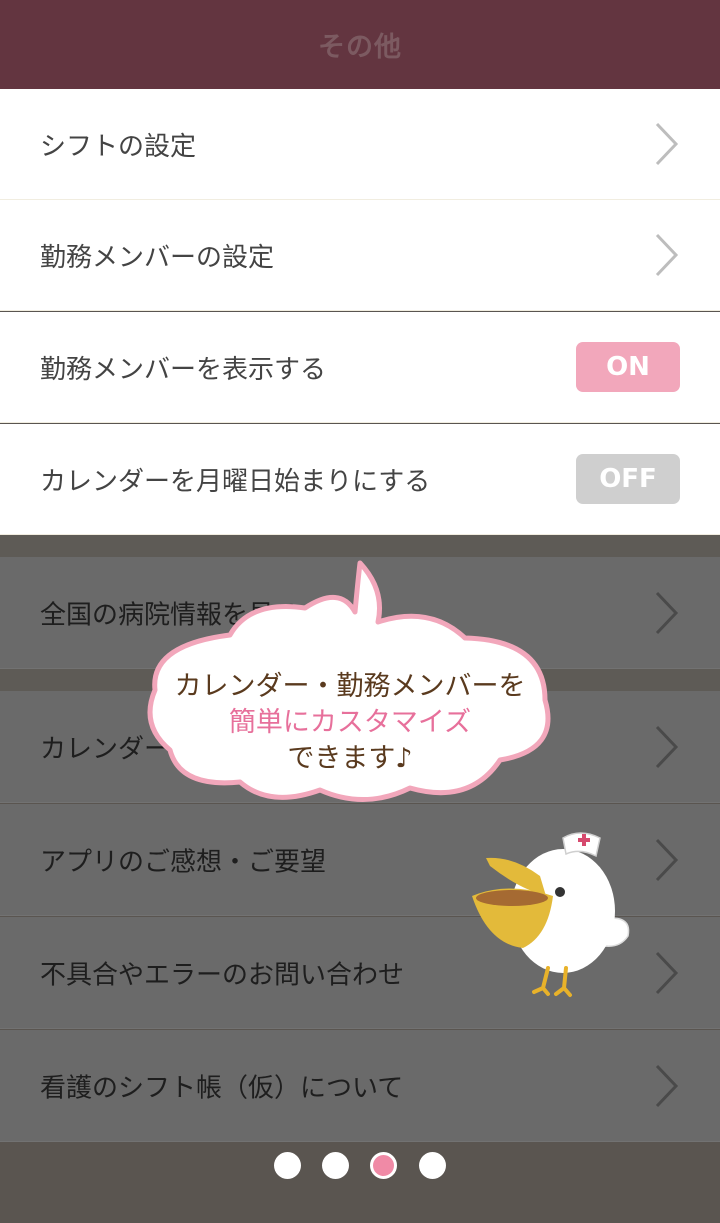  Describe the element at coordinates (222, 1088) in the screenshot. I see `link-row-label: 看護のシフト帳（仮）について` at that location.